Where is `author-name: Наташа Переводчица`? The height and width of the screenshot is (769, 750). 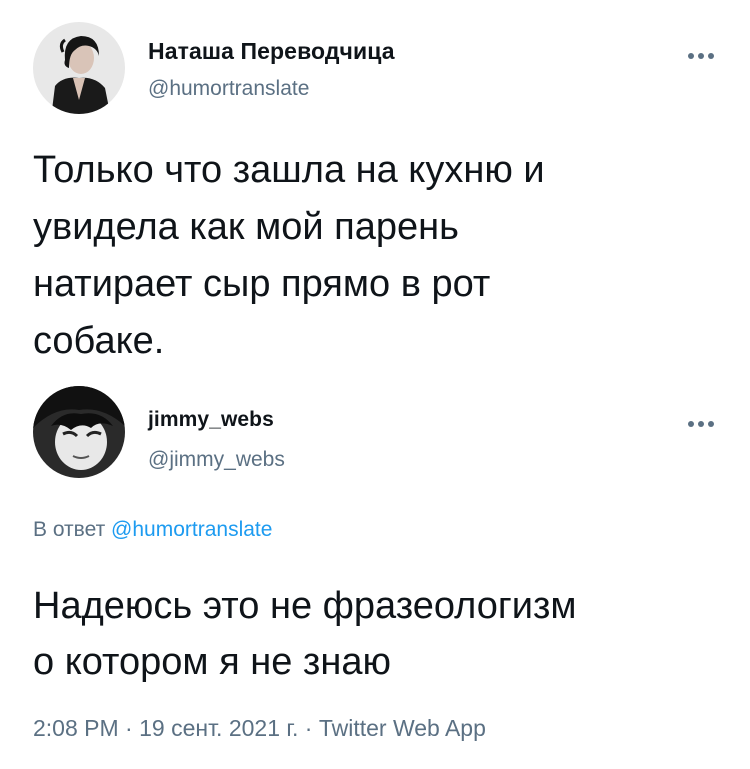
author-name: Наташа Переводчица is located at coordinates (271, 51).